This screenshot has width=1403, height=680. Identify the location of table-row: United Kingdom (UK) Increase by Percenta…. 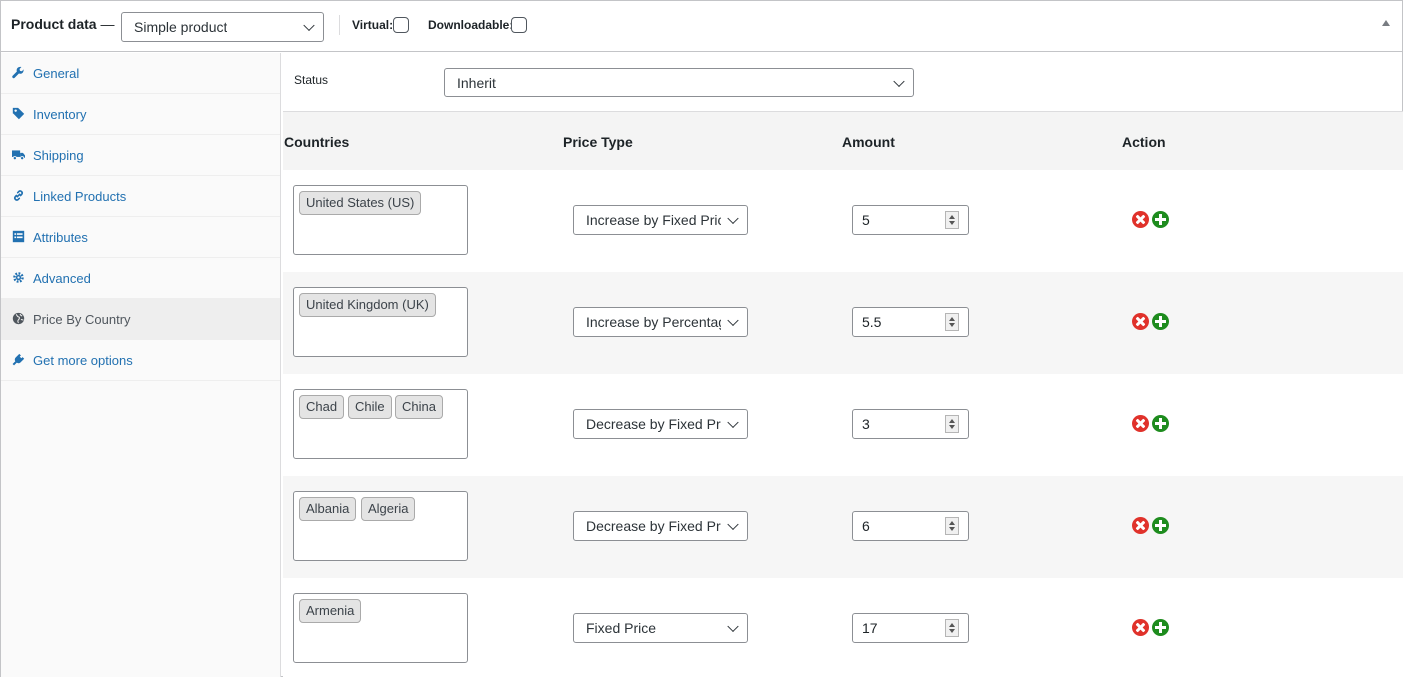
(843, 323).